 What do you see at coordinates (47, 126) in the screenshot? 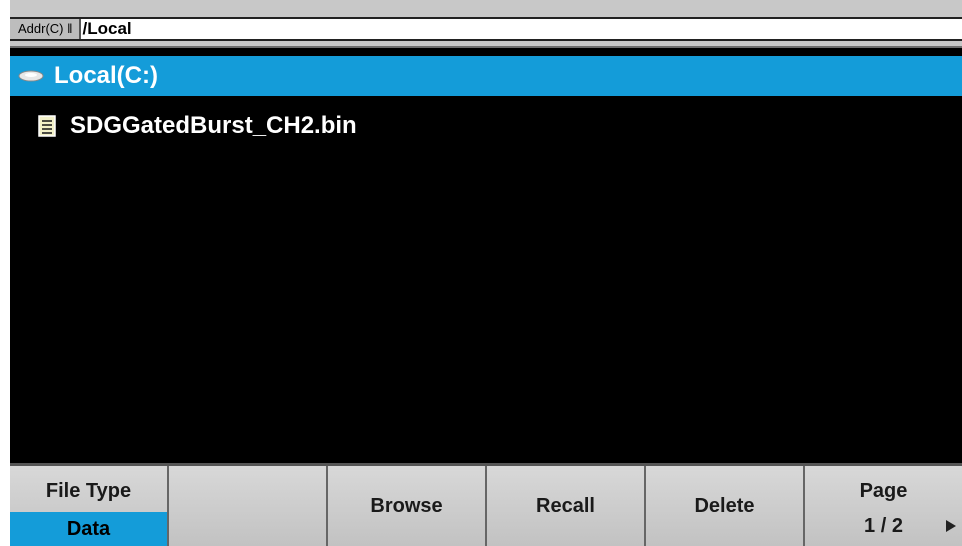
I see `file-icon` at bounding box center [47, 126].